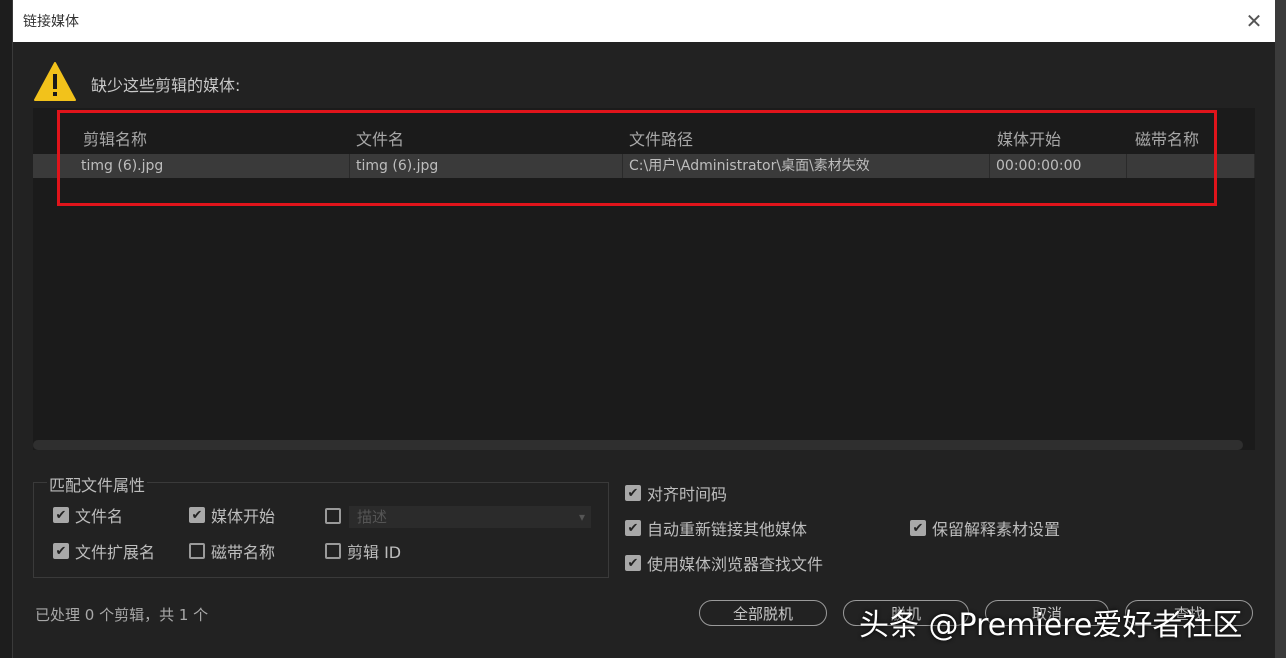  I want to click on column-header-tape-name: 磁带名称, so click(1167, 138).